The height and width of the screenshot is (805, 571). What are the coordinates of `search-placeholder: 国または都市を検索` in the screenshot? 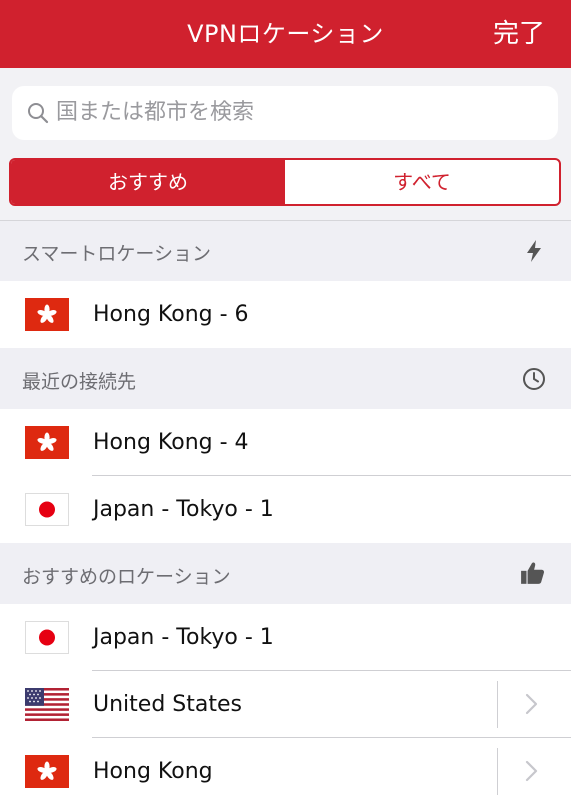 It's located at (155, 112).